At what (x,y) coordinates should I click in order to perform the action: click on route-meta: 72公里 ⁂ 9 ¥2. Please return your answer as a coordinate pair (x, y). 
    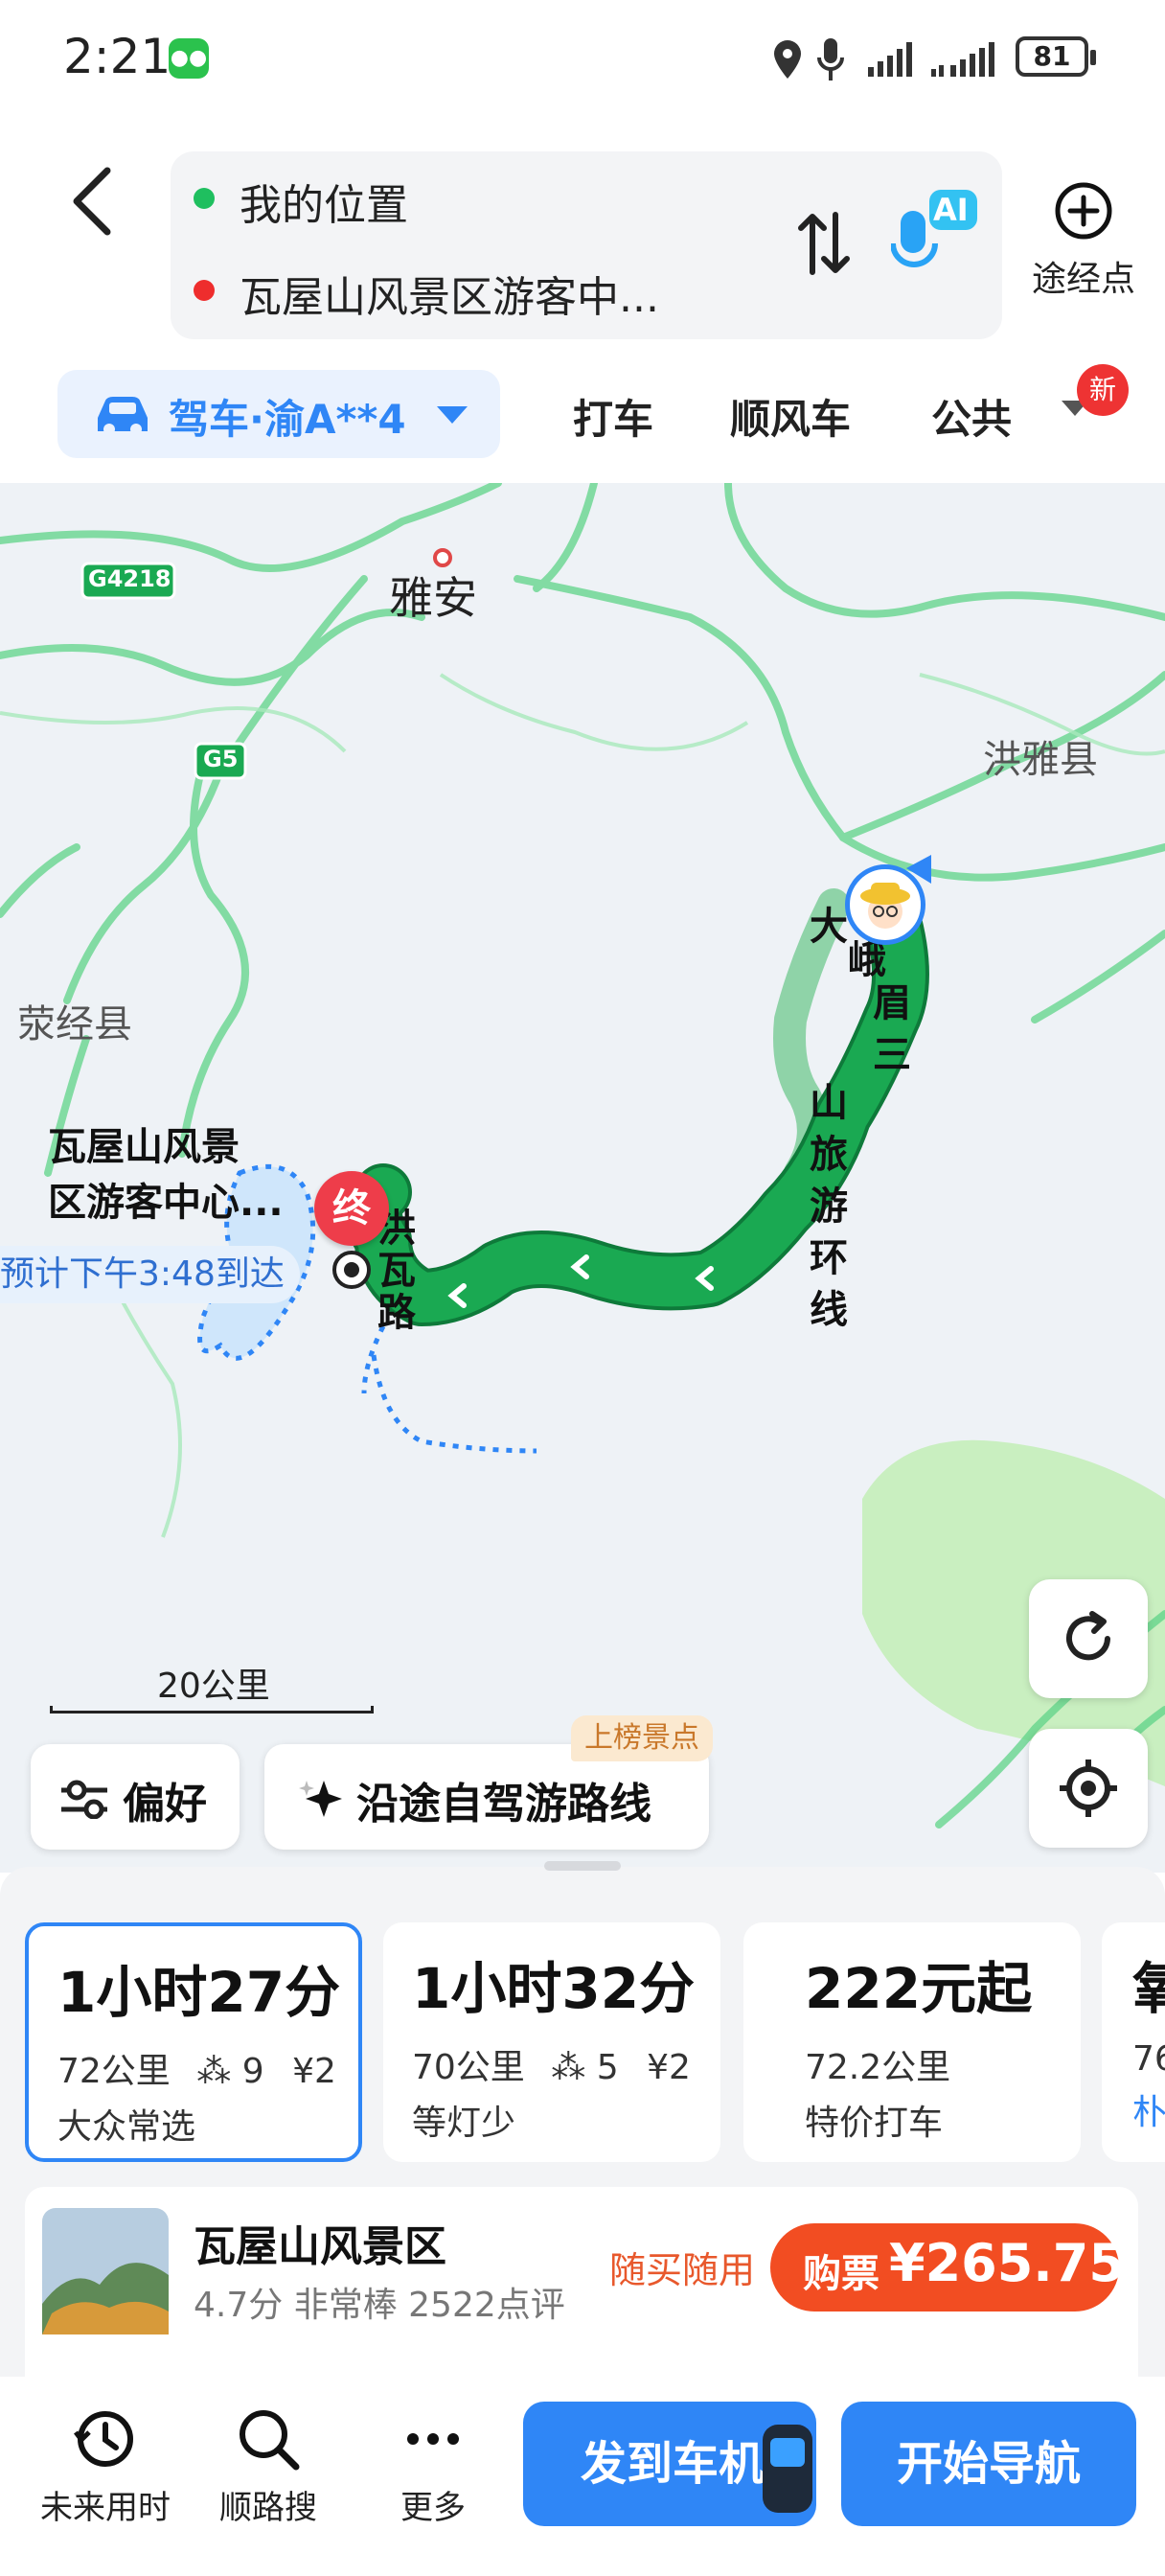
    Looking at the image, I should click on (196, 2071).